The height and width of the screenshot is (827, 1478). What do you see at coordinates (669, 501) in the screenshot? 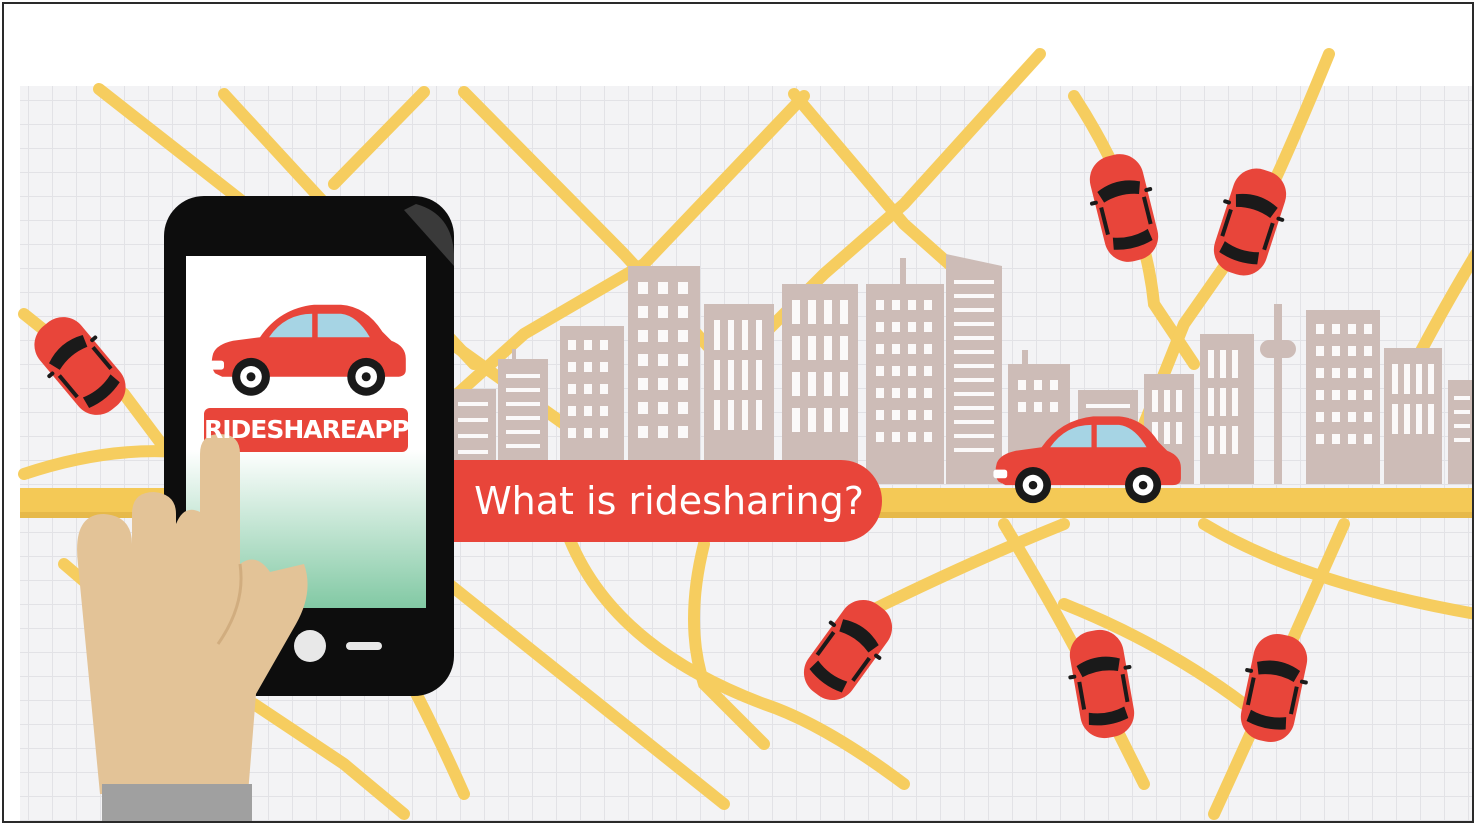
I see `headline-text: What is ridesharing?` at bounding box center [669, 501].